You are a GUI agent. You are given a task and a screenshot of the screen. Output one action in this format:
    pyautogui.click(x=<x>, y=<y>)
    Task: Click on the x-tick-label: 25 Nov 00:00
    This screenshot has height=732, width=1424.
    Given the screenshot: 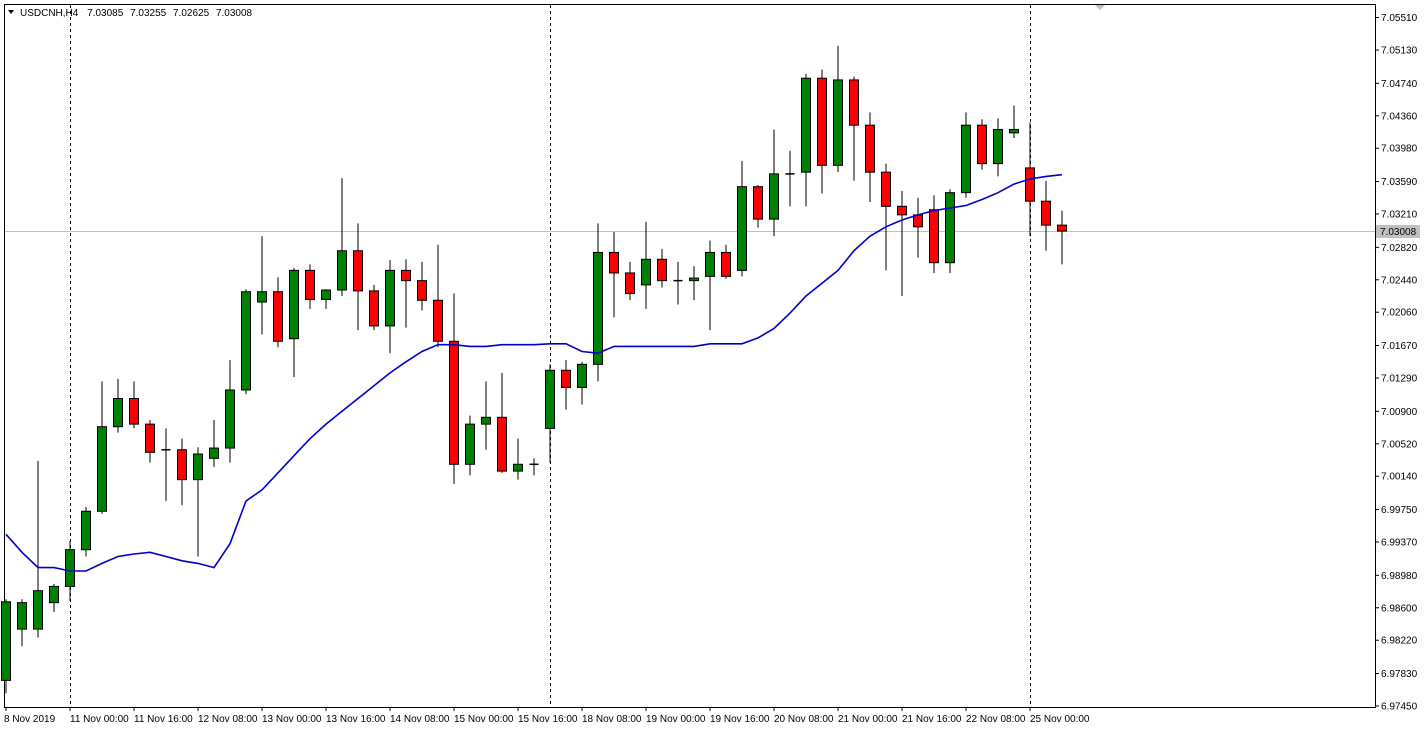 What is the action you would take?
    pyautogui.click(x=1060, y=719)
    